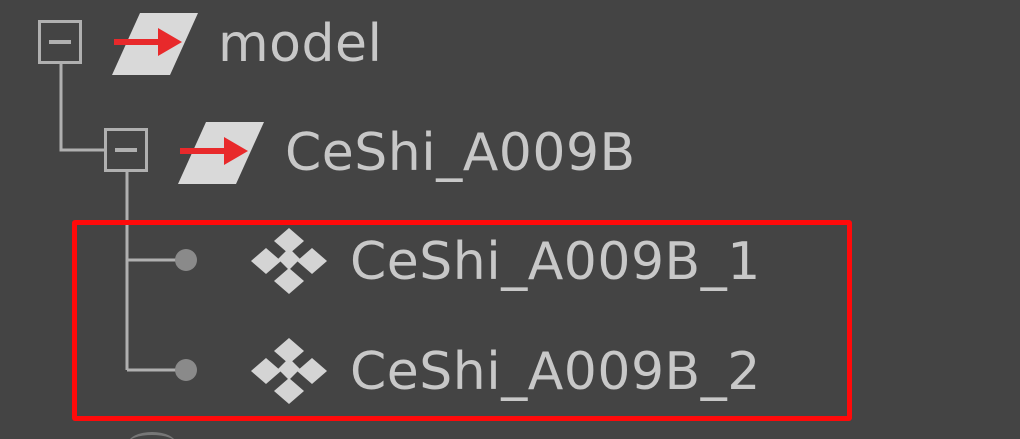  What do you see at coordinates (300, 44) in the screenshot?
I see `outliner-item-label: model` at bounding box center [300, 44].